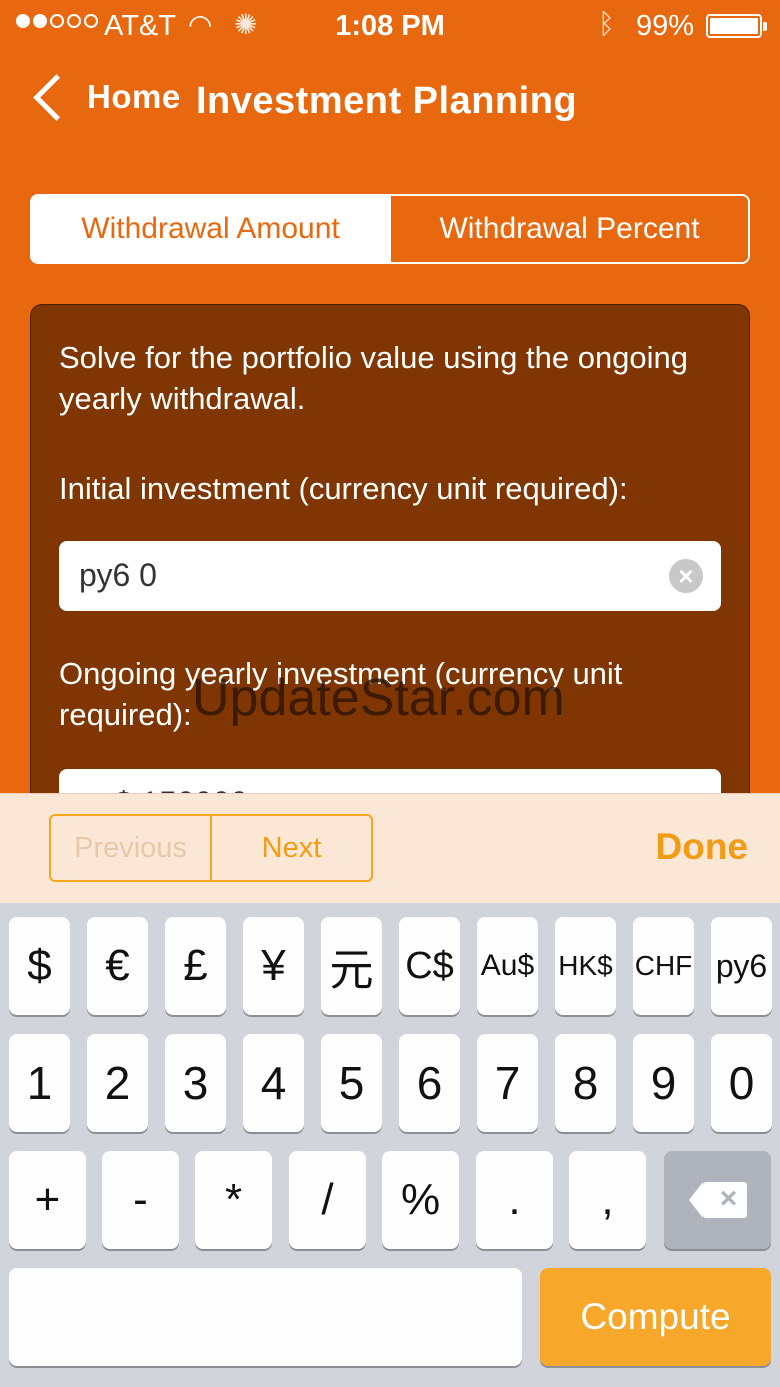 The height and width of the screenshot is (1387, 780). I want to click on next-button: Next, so click(291, 848).